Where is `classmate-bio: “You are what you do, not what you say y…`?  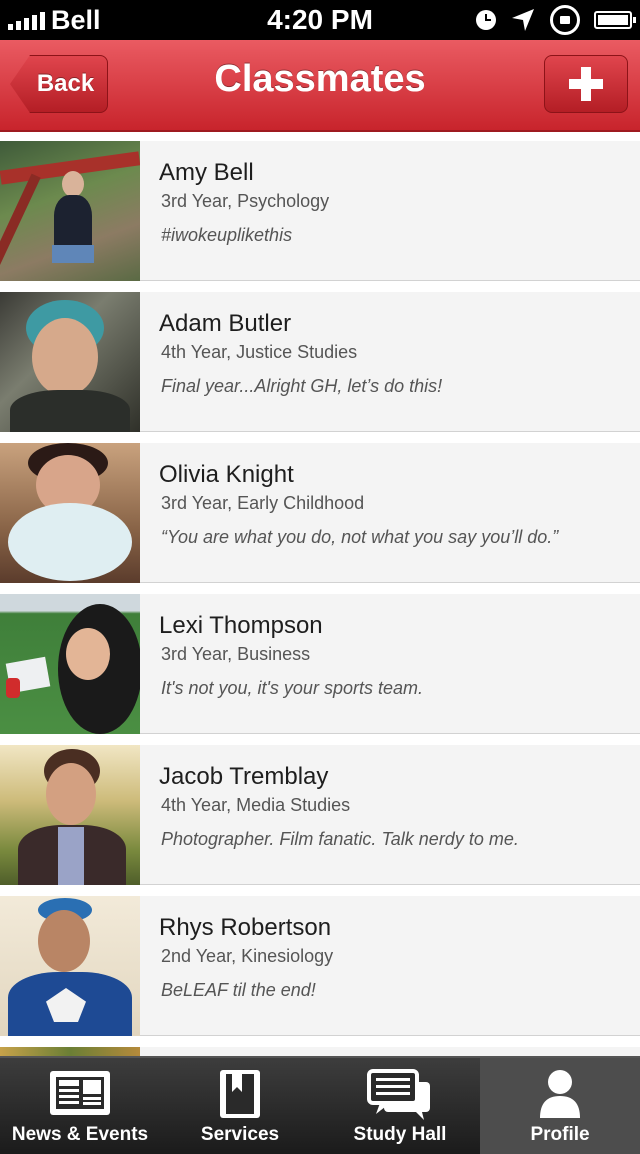
classmate-bio: “You are what you do, not what you say y… is located at coordinates (360, 537).